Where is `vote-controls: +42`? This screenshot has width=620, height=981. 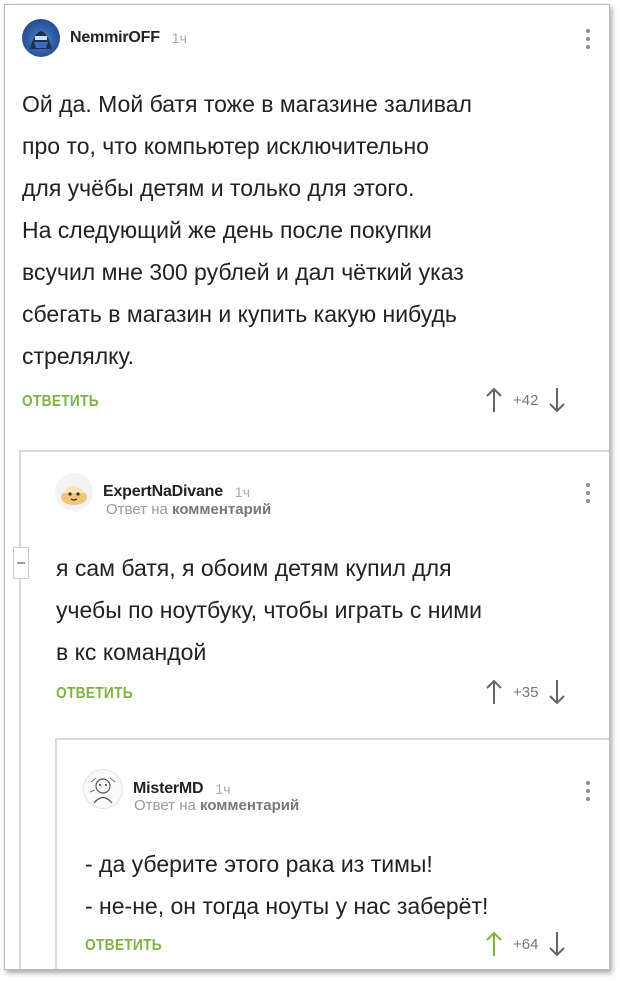
vote-controls: +42 is located at coordinates (525, 400).